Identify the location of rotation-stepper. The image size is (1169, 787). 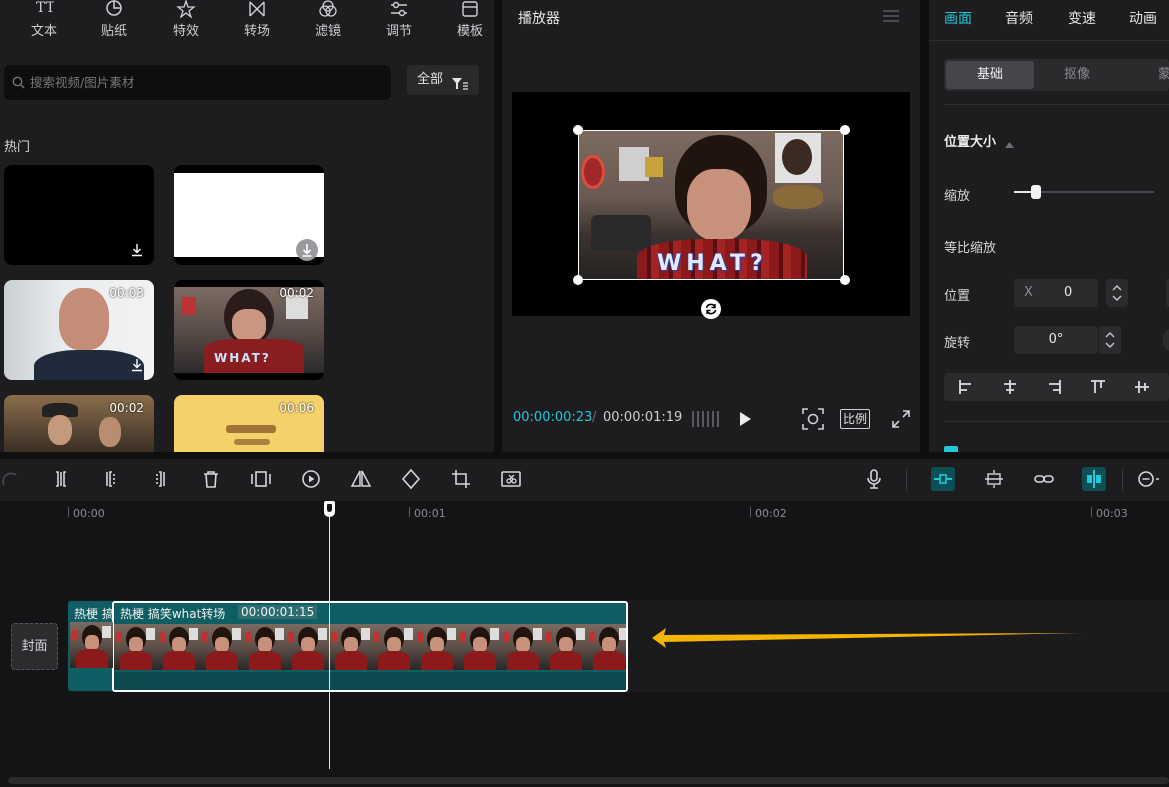
(1110, 340).